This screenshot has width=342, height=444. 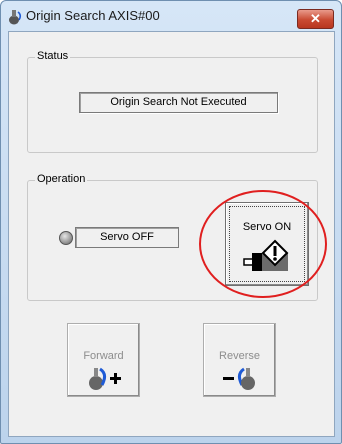 What do you see at coordinates (53, 56) in the screenshot?
I see `status-group-label: Status` at bounding box center [53, 56].